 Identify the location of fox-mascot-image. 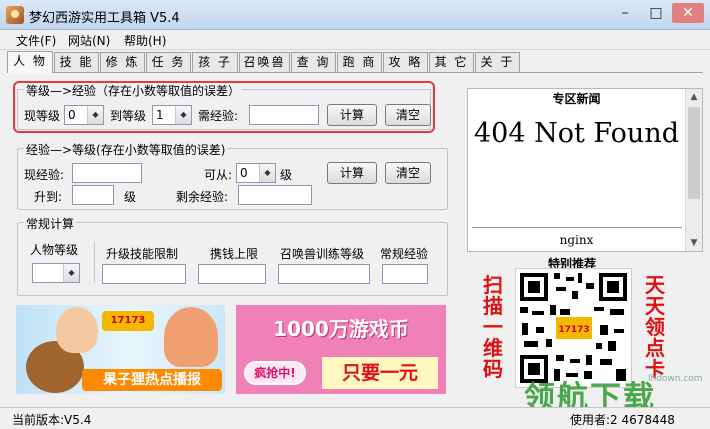
(191, 337).